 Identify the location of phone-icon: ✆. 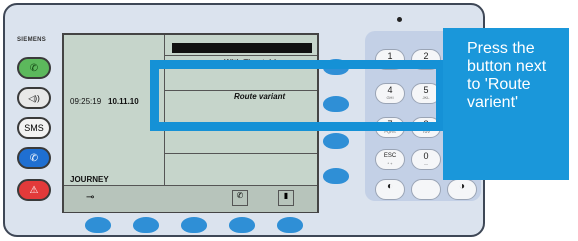
(34, 68).